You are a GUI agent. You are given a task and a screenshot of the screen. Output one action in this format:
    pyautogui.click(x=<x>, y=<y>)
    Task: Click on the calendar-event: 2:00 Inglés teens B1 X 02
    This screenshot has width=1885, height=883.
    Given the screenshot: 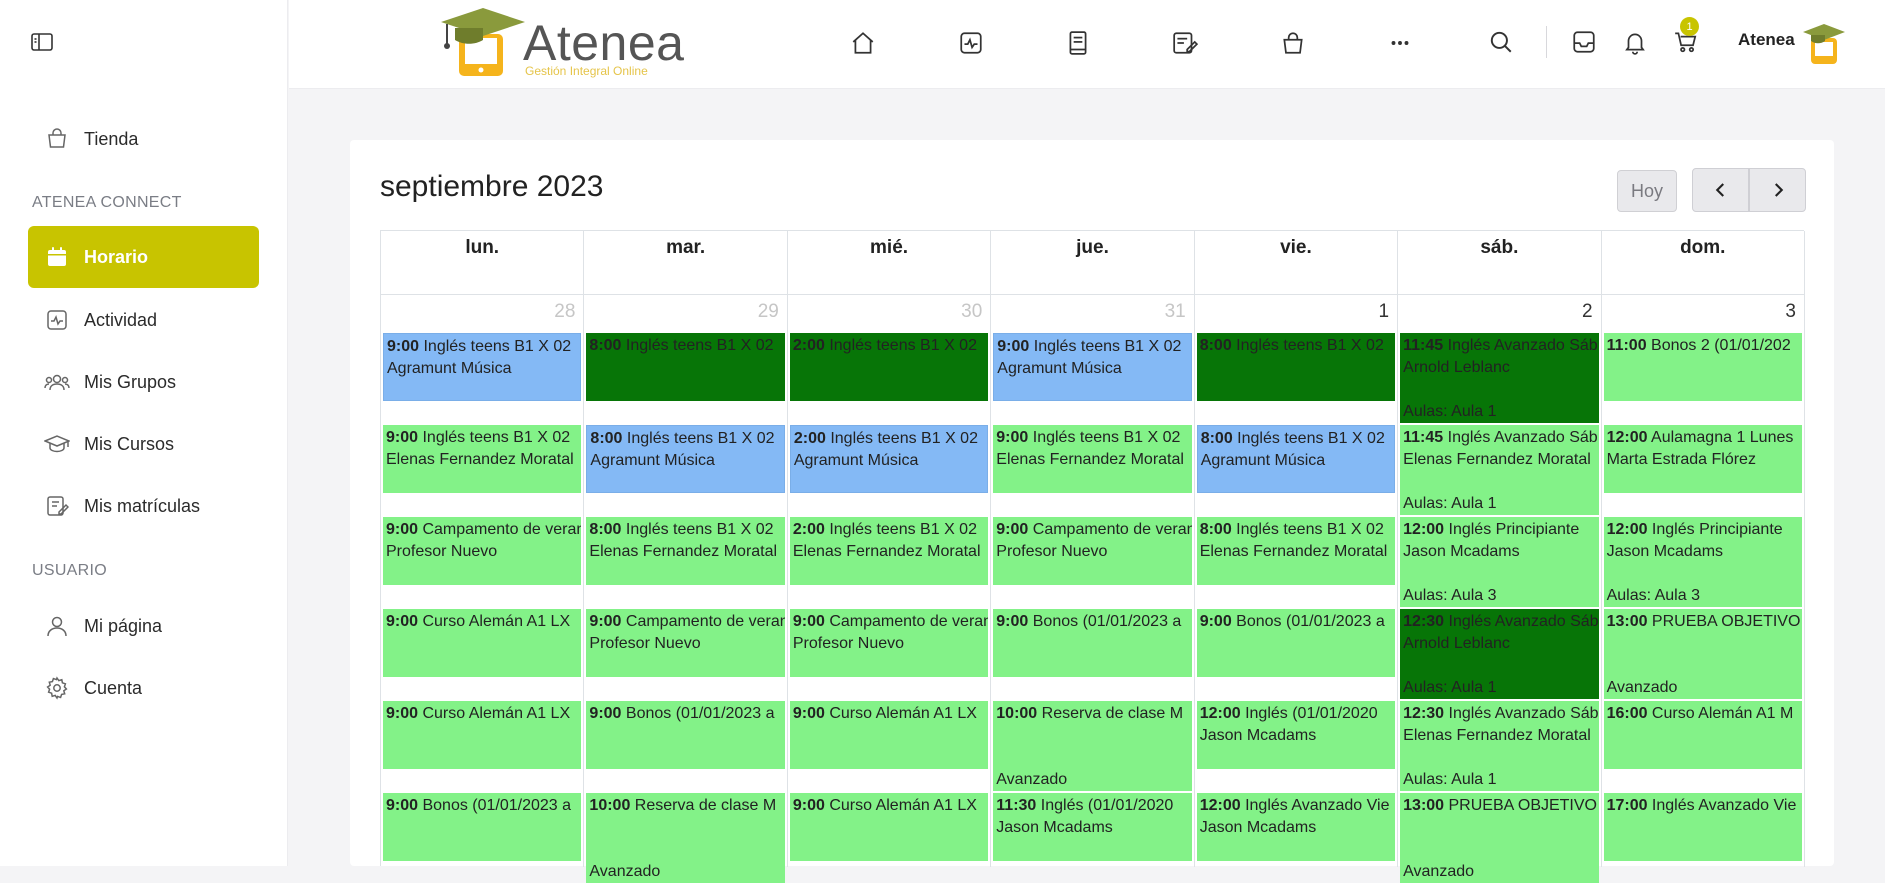 What is the action you would take?
    pyautogui.click(x=889, y=367)
    